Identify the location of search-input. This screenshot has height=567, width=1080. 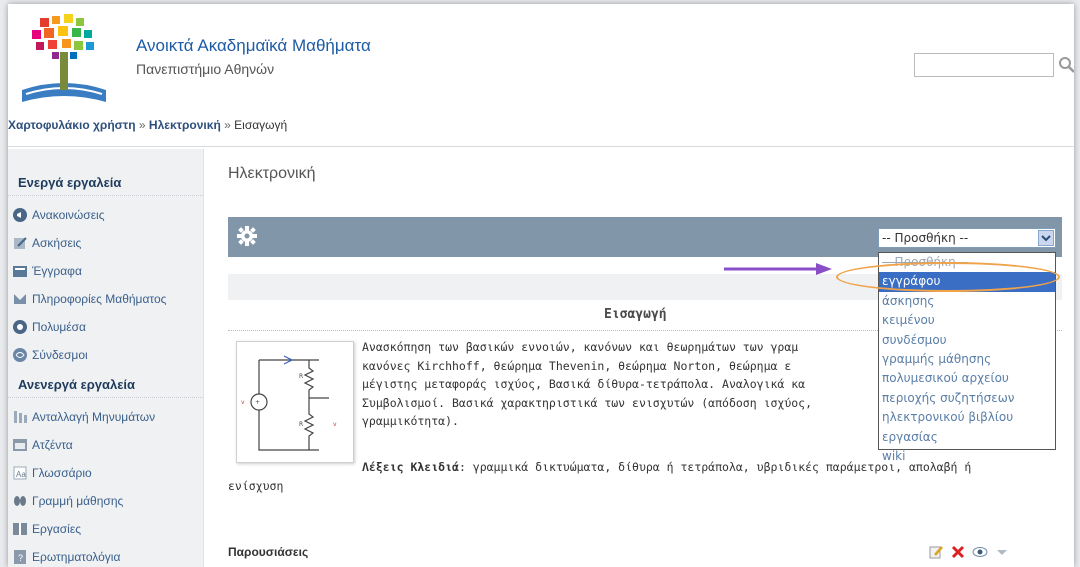
(984, 65).